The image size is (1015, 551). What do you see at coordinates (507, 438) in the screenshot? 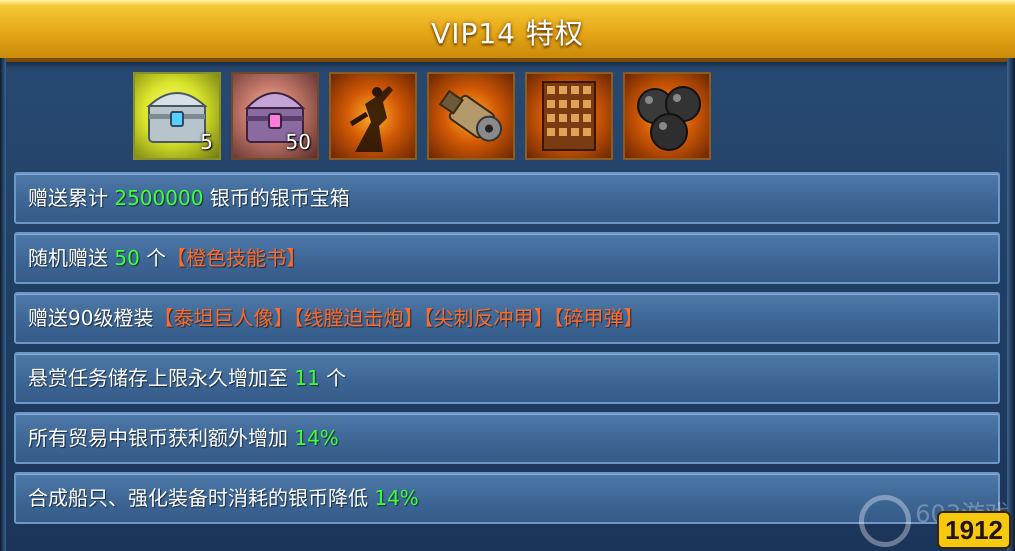
I see `privilege-row: 所有贸易中银币获利额外增加 14%` at bounding box center [507, 438].